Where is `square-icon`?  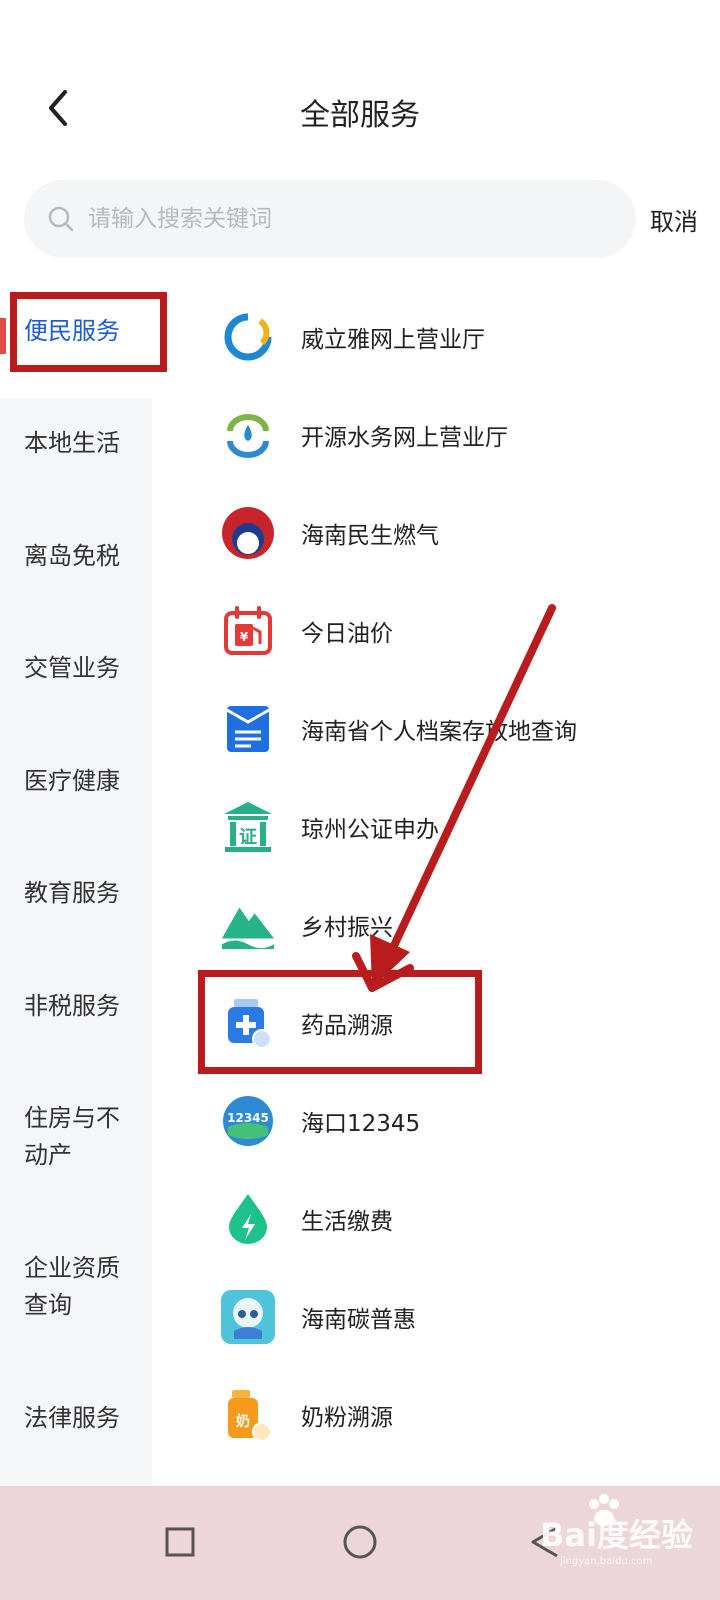 square-icon is located at coordinates (180, 1542).